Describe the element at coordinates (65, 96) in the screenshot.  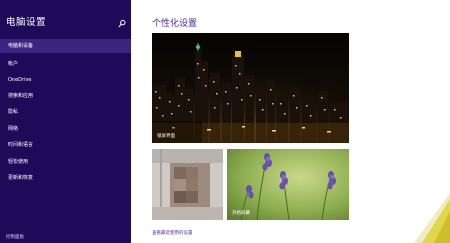
I see `sidebar-item-search-and-apps: 搜索和应用` at that location.